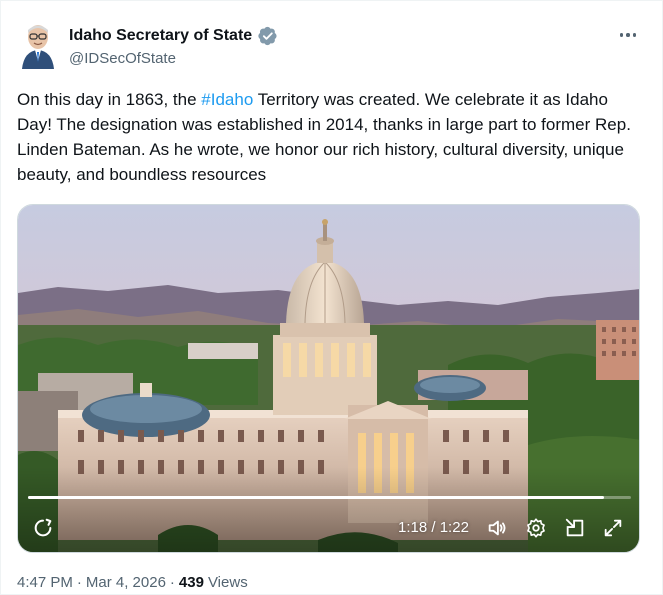  I want to click on more-options-icon, so click(628, 35).